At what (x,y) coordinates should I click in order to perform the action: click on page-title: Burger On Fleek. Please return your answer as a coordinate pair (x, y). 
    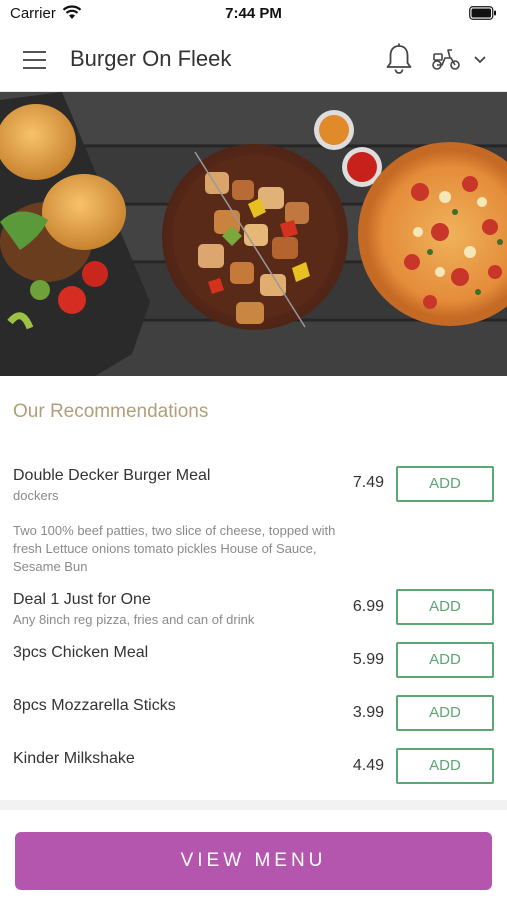
    Looking at the image, I should click on (151, 58).